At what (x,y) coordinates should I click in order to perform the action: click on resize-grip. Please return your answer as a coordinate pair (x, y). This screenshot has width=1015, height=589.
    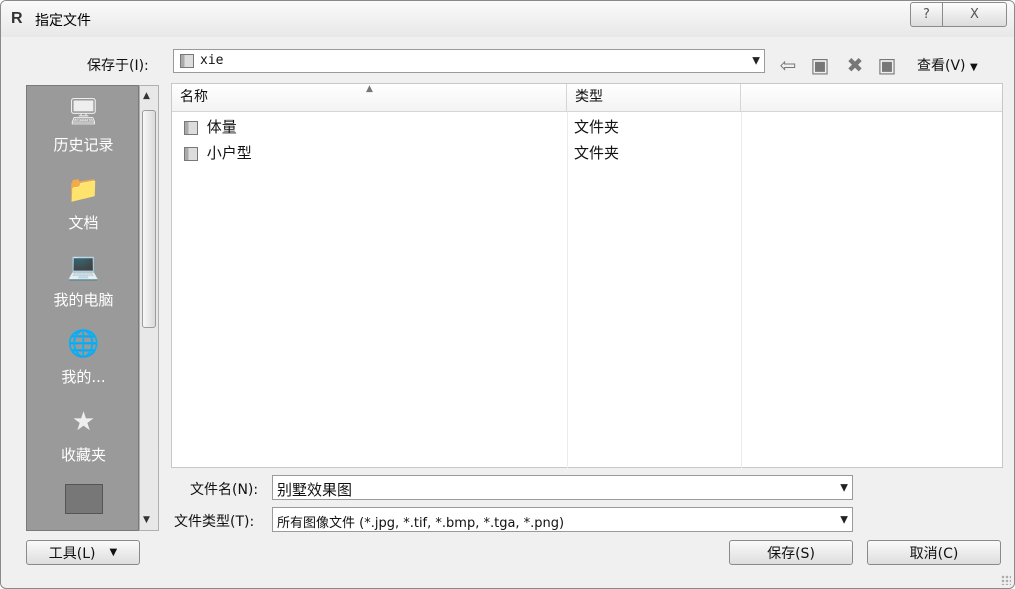
    Looking at the image, I should click on (1006, 580).